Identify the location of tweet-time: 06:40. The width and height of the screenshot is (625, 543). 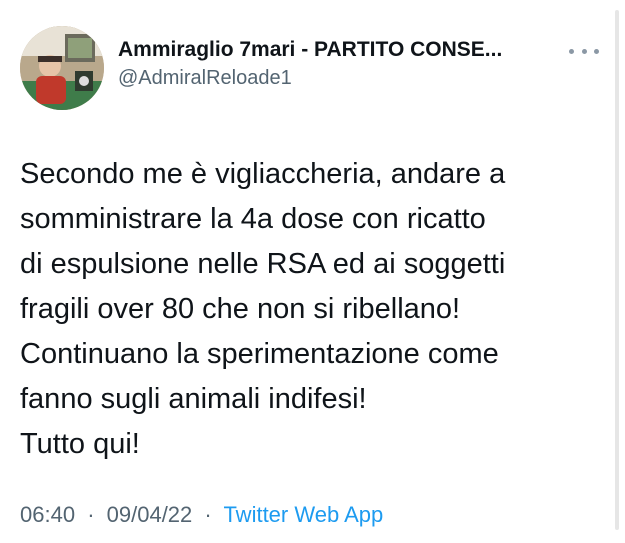
(47, 514).